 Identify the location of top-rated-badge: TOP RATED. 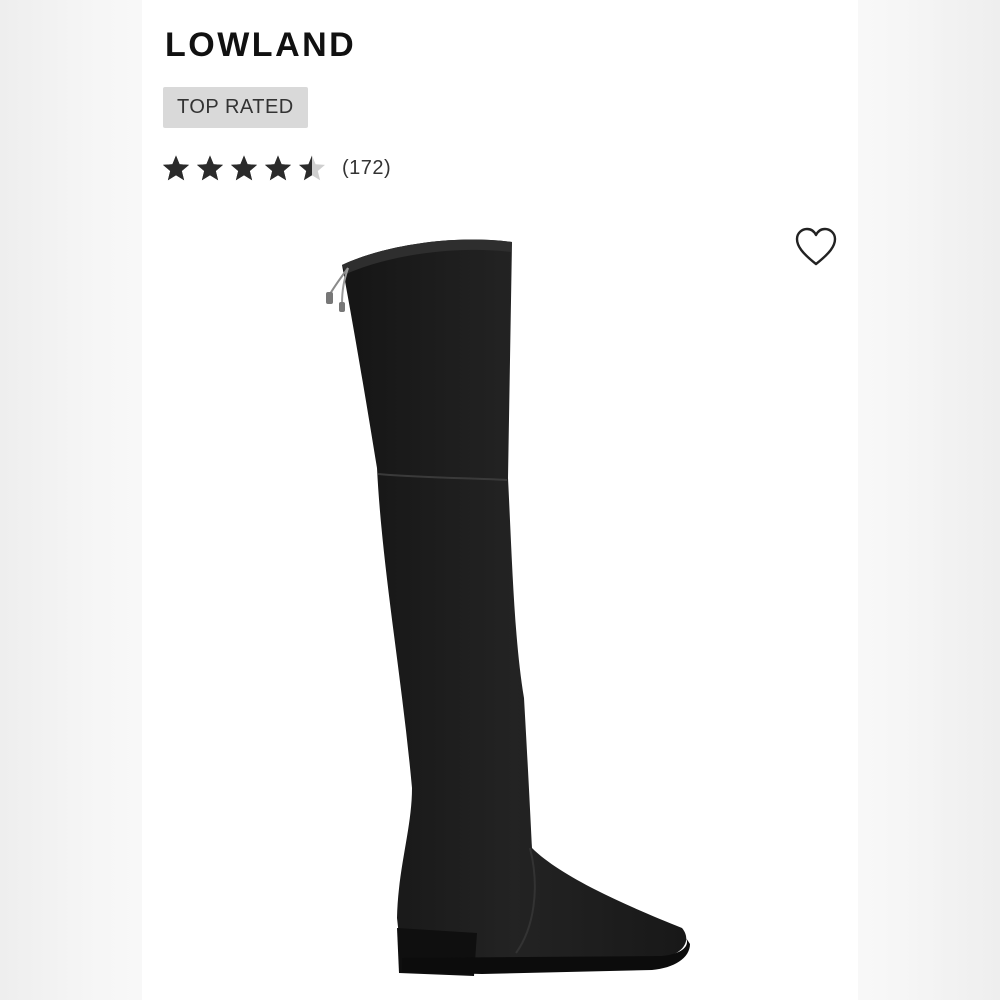
(235, 107).